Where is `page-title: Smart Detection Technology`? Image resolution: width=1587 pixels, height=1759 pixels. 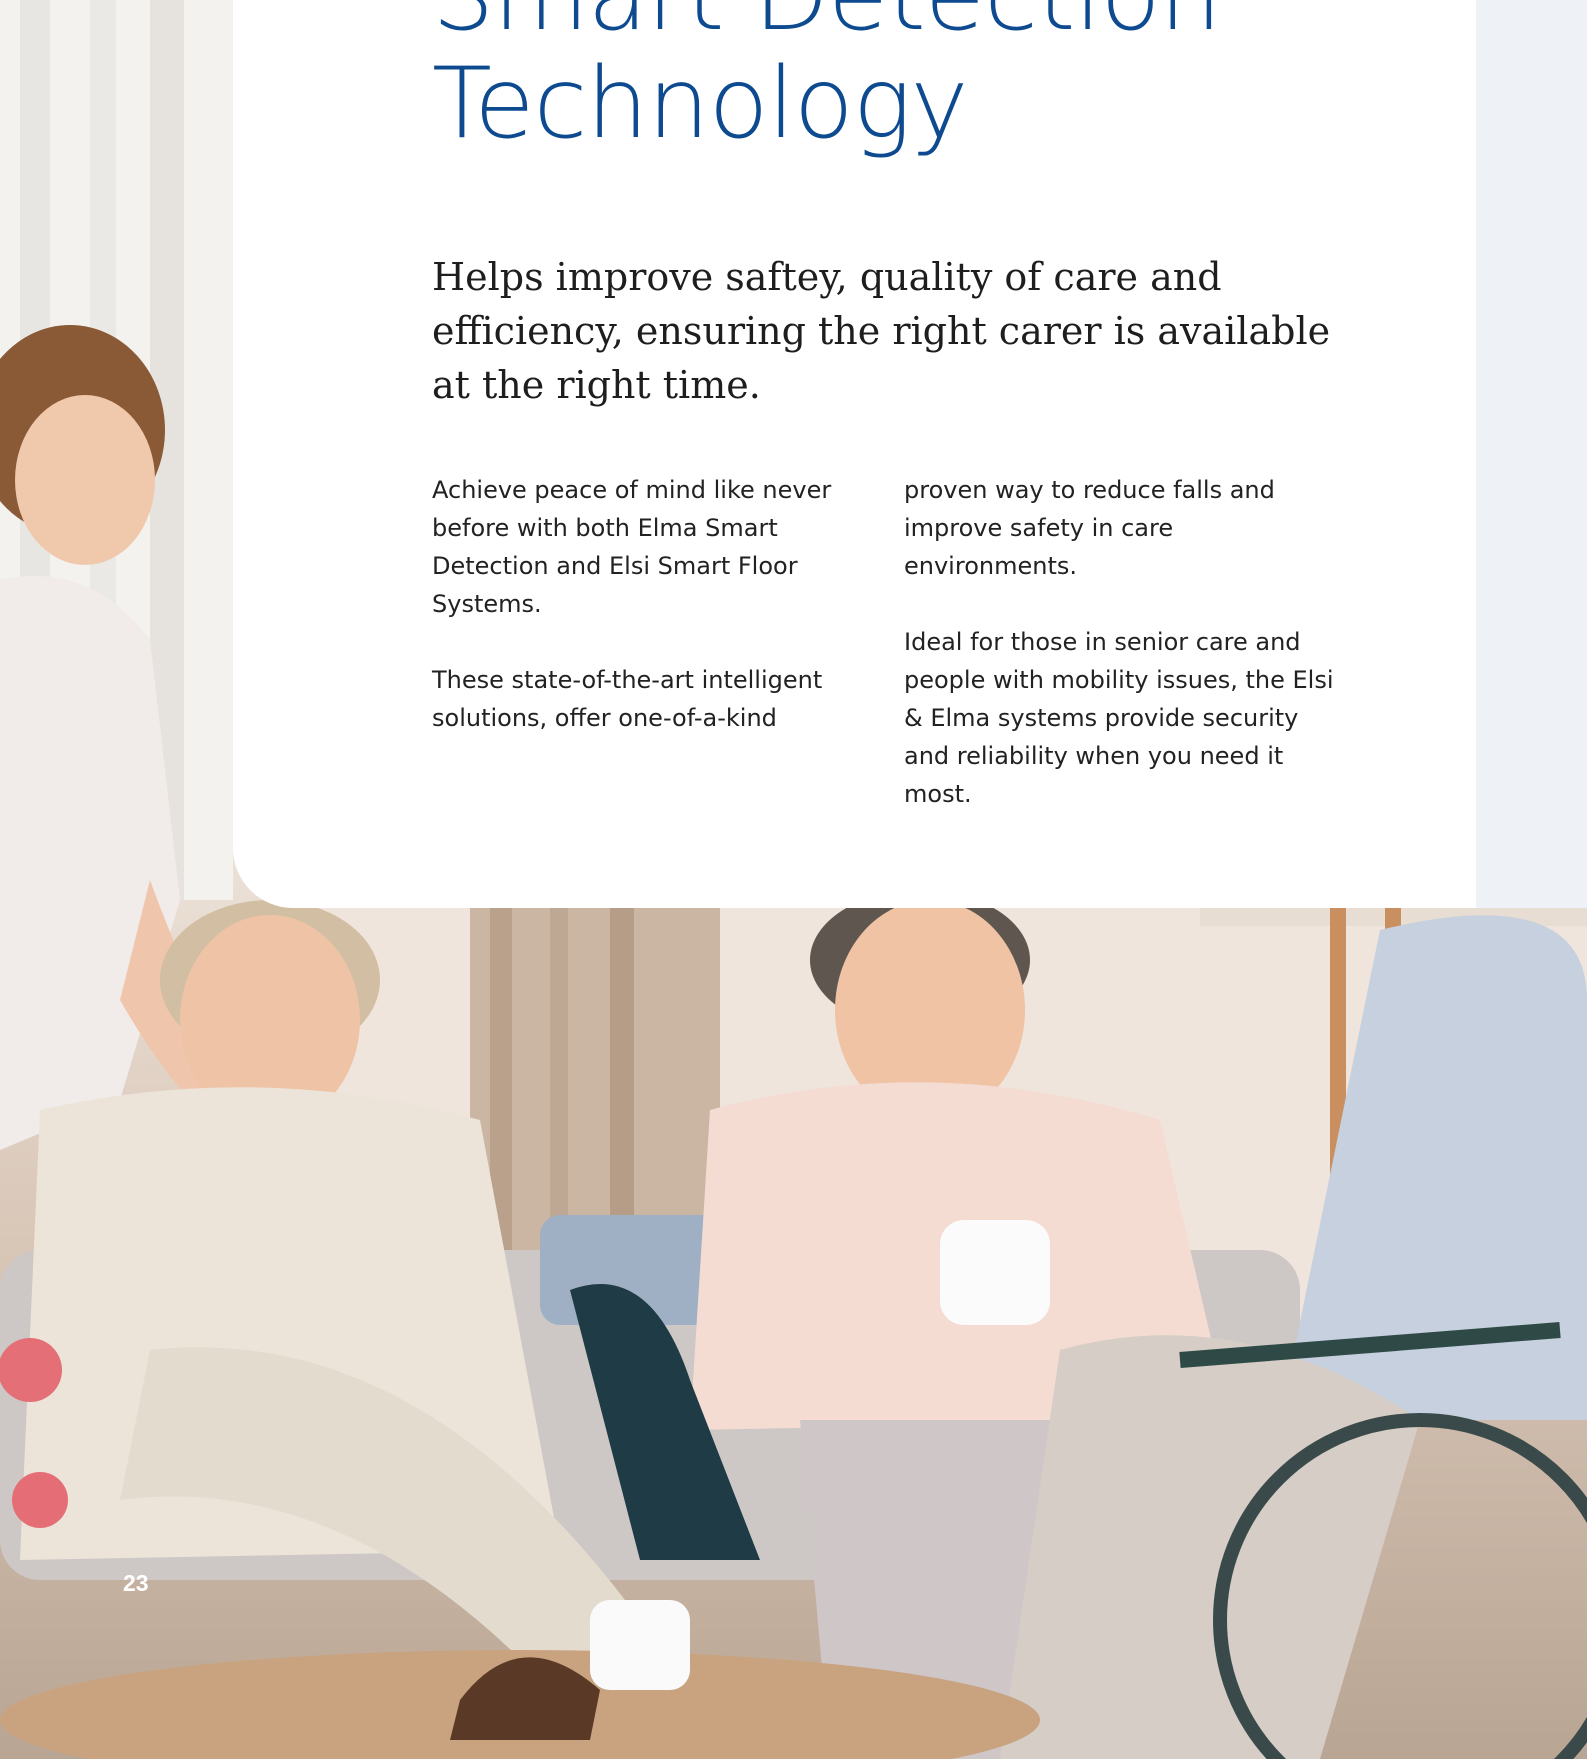
page-title: Smart Detection Technology is located at coordinates (932, 79).